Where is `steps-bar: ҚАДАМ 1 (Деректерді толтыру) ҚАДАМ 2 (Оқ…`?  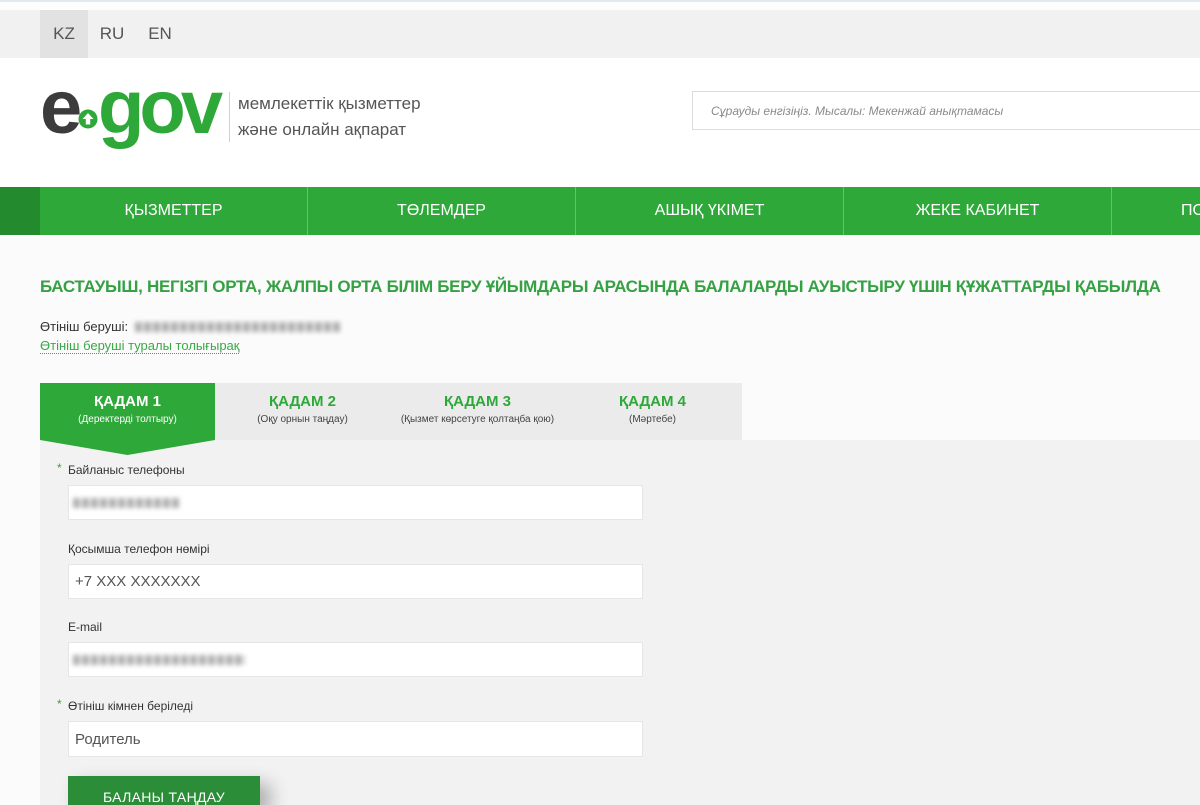 steps-bar: ҚАДАМ 1 (Деректерді толтыру) ҚАДАМ 2 (Оқ… is located at coordinates (391, 419).